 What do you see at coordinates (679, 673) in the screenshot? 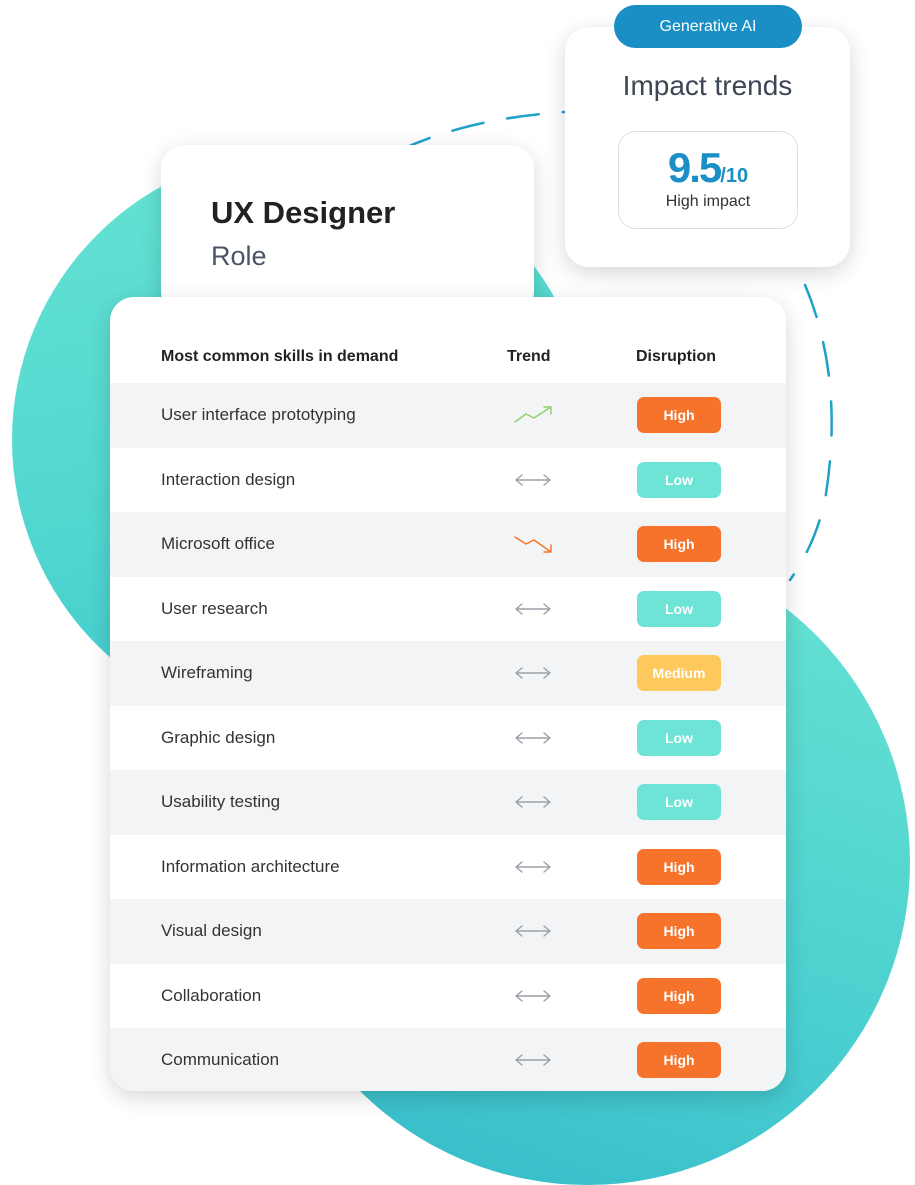
I see `disruption-badge: Medium` at bounding box center [679, 673].